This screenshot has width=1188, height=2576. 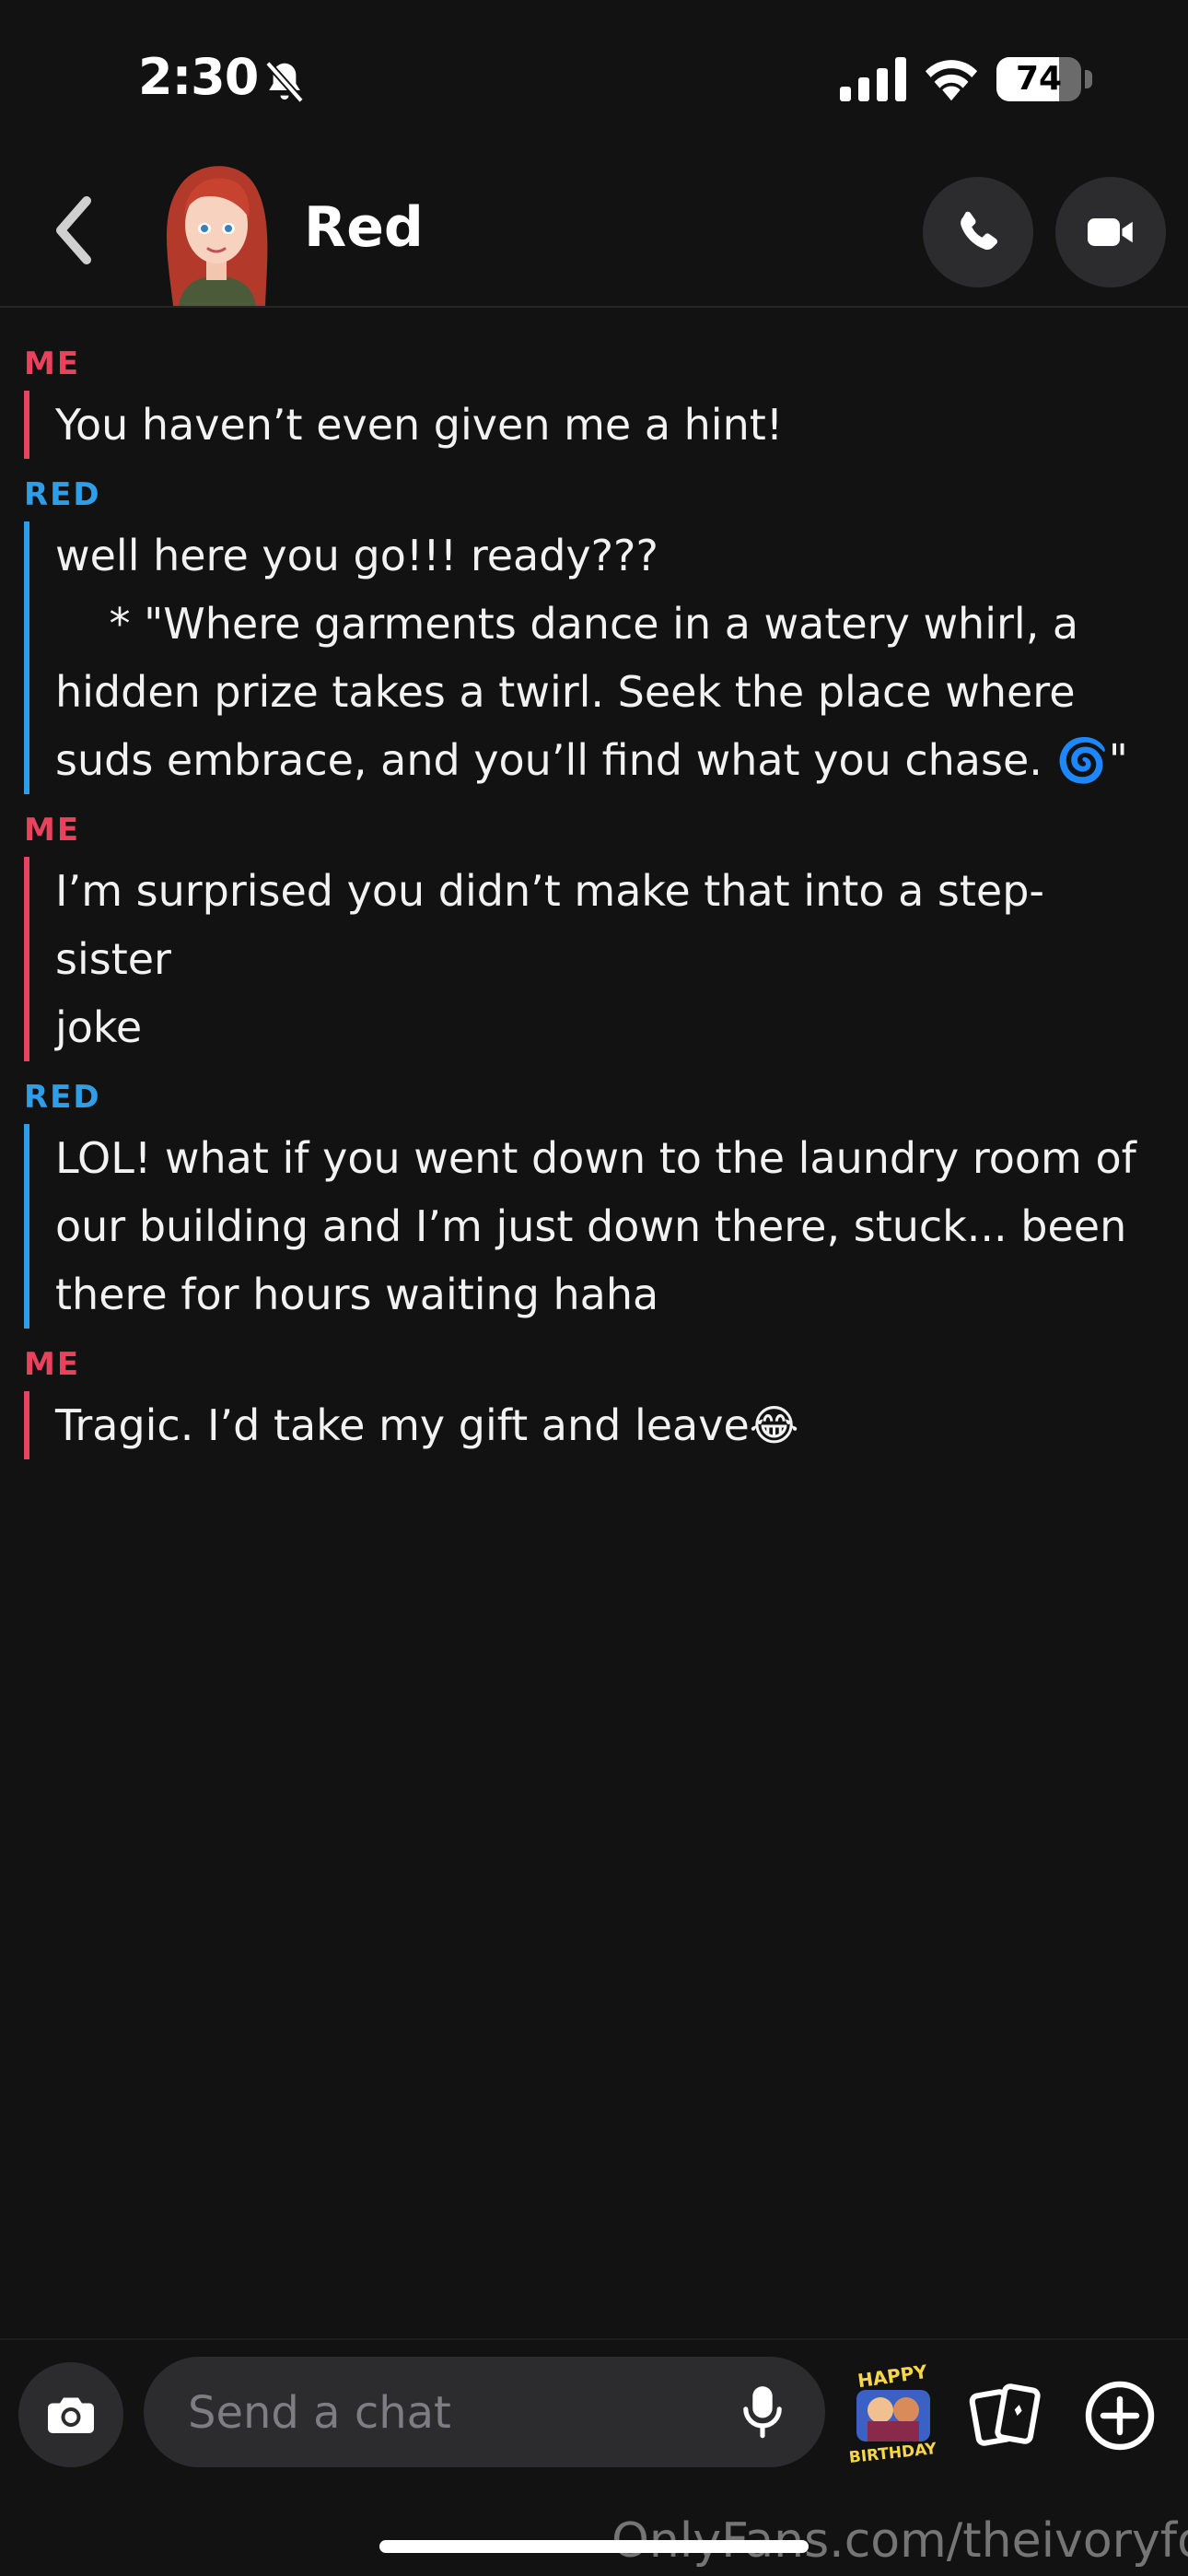 I want to click on battery-level: 74, so click(x=1039, y=79).